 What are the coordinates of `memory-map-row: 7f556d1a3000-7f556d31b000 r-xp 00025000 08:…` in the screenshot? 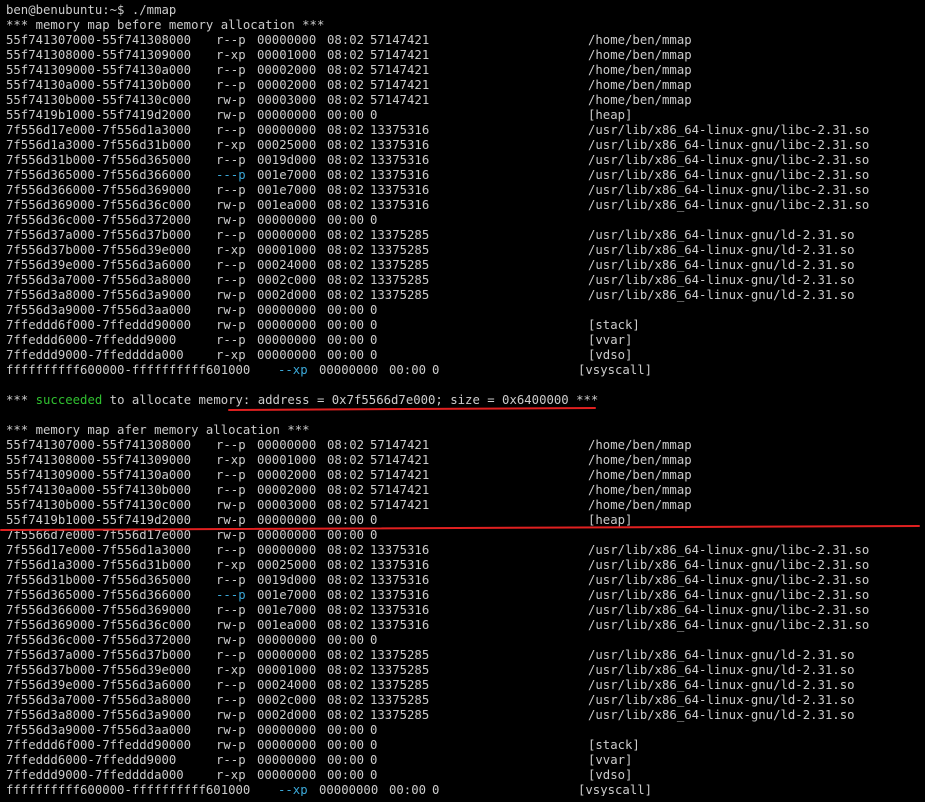 It's located at (465, 565).